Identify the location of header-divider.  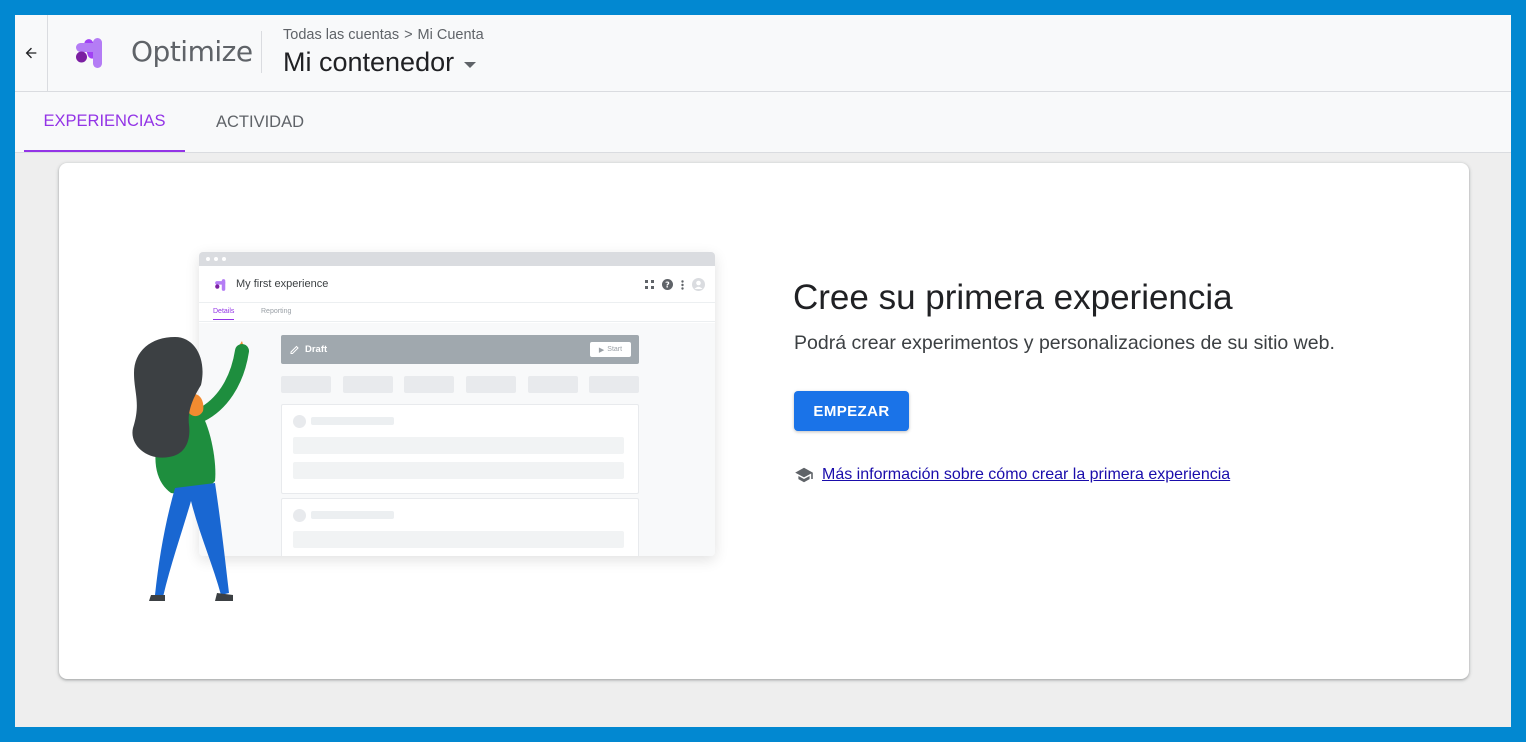
(261, 52).